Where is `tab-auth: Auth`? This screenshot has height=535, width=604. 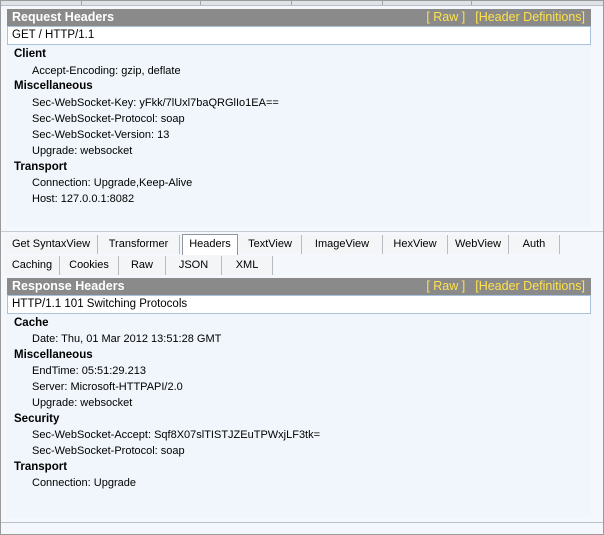
tab-auth: Auth is located at coordinates (534, 244).